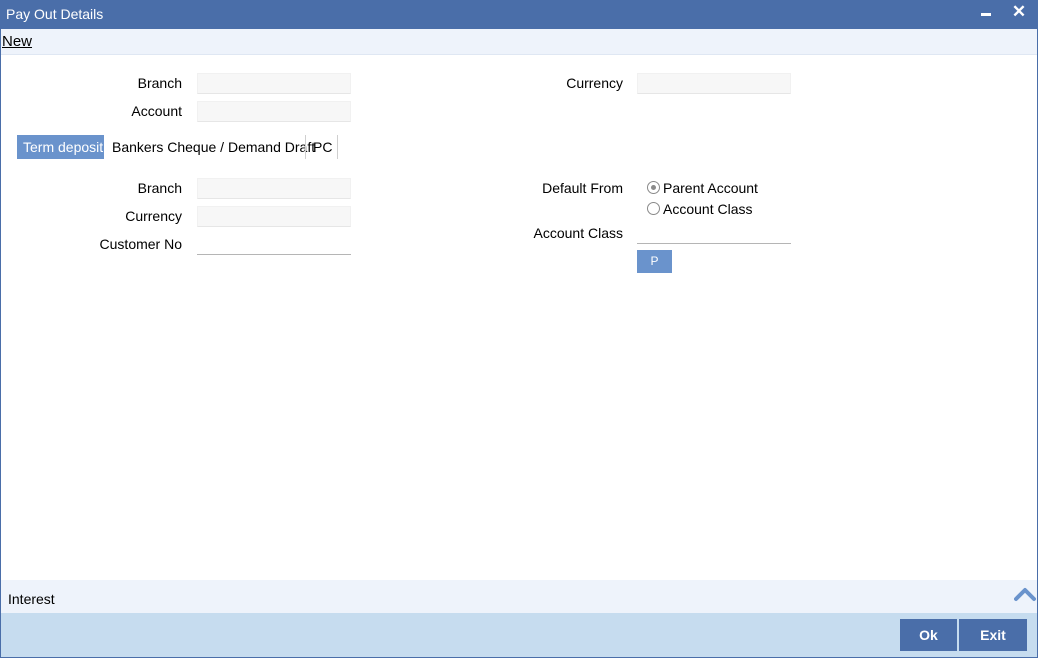 This screenshot has height=658, width=1038. What do you see at coordinates (274, 244) in the screenshot?
I see `customer-no-field` at bounding box center [274, 244].